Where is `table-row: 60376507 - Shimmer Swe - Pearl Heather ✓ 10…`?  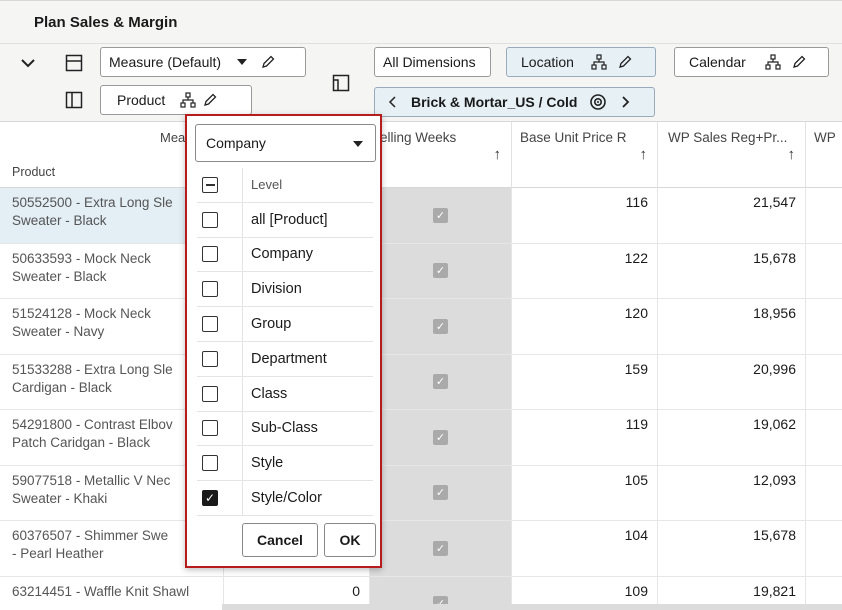 table-row: 60376507 - Shimmer Swe - Pearl Heather ✓ 10… is located at coordinates (421, 549).